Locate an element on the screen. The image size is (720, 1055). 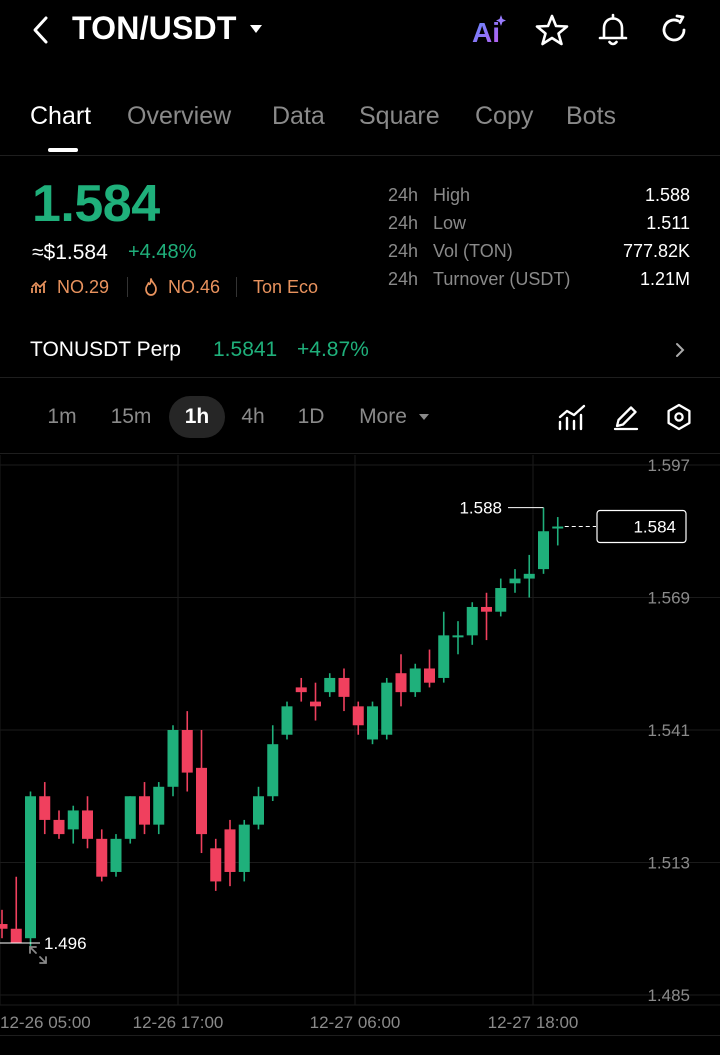
perp-row: TONUSDT Perp 1.5841 +4.87% is located at coordinates (360, 352).